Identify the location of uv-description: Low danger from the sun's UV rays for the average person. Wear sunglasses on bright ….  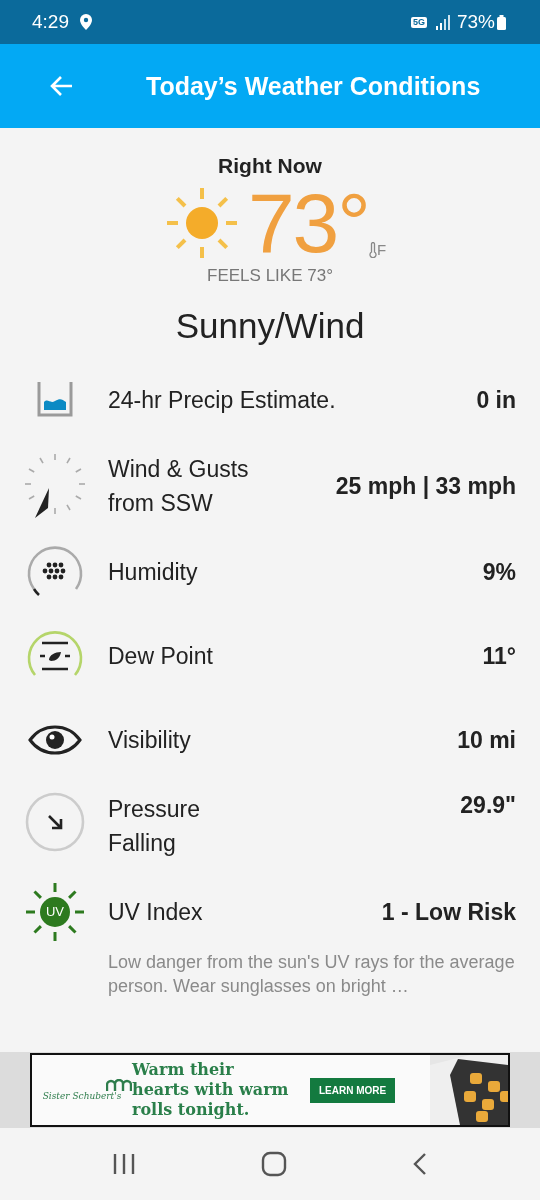
(312, 974).